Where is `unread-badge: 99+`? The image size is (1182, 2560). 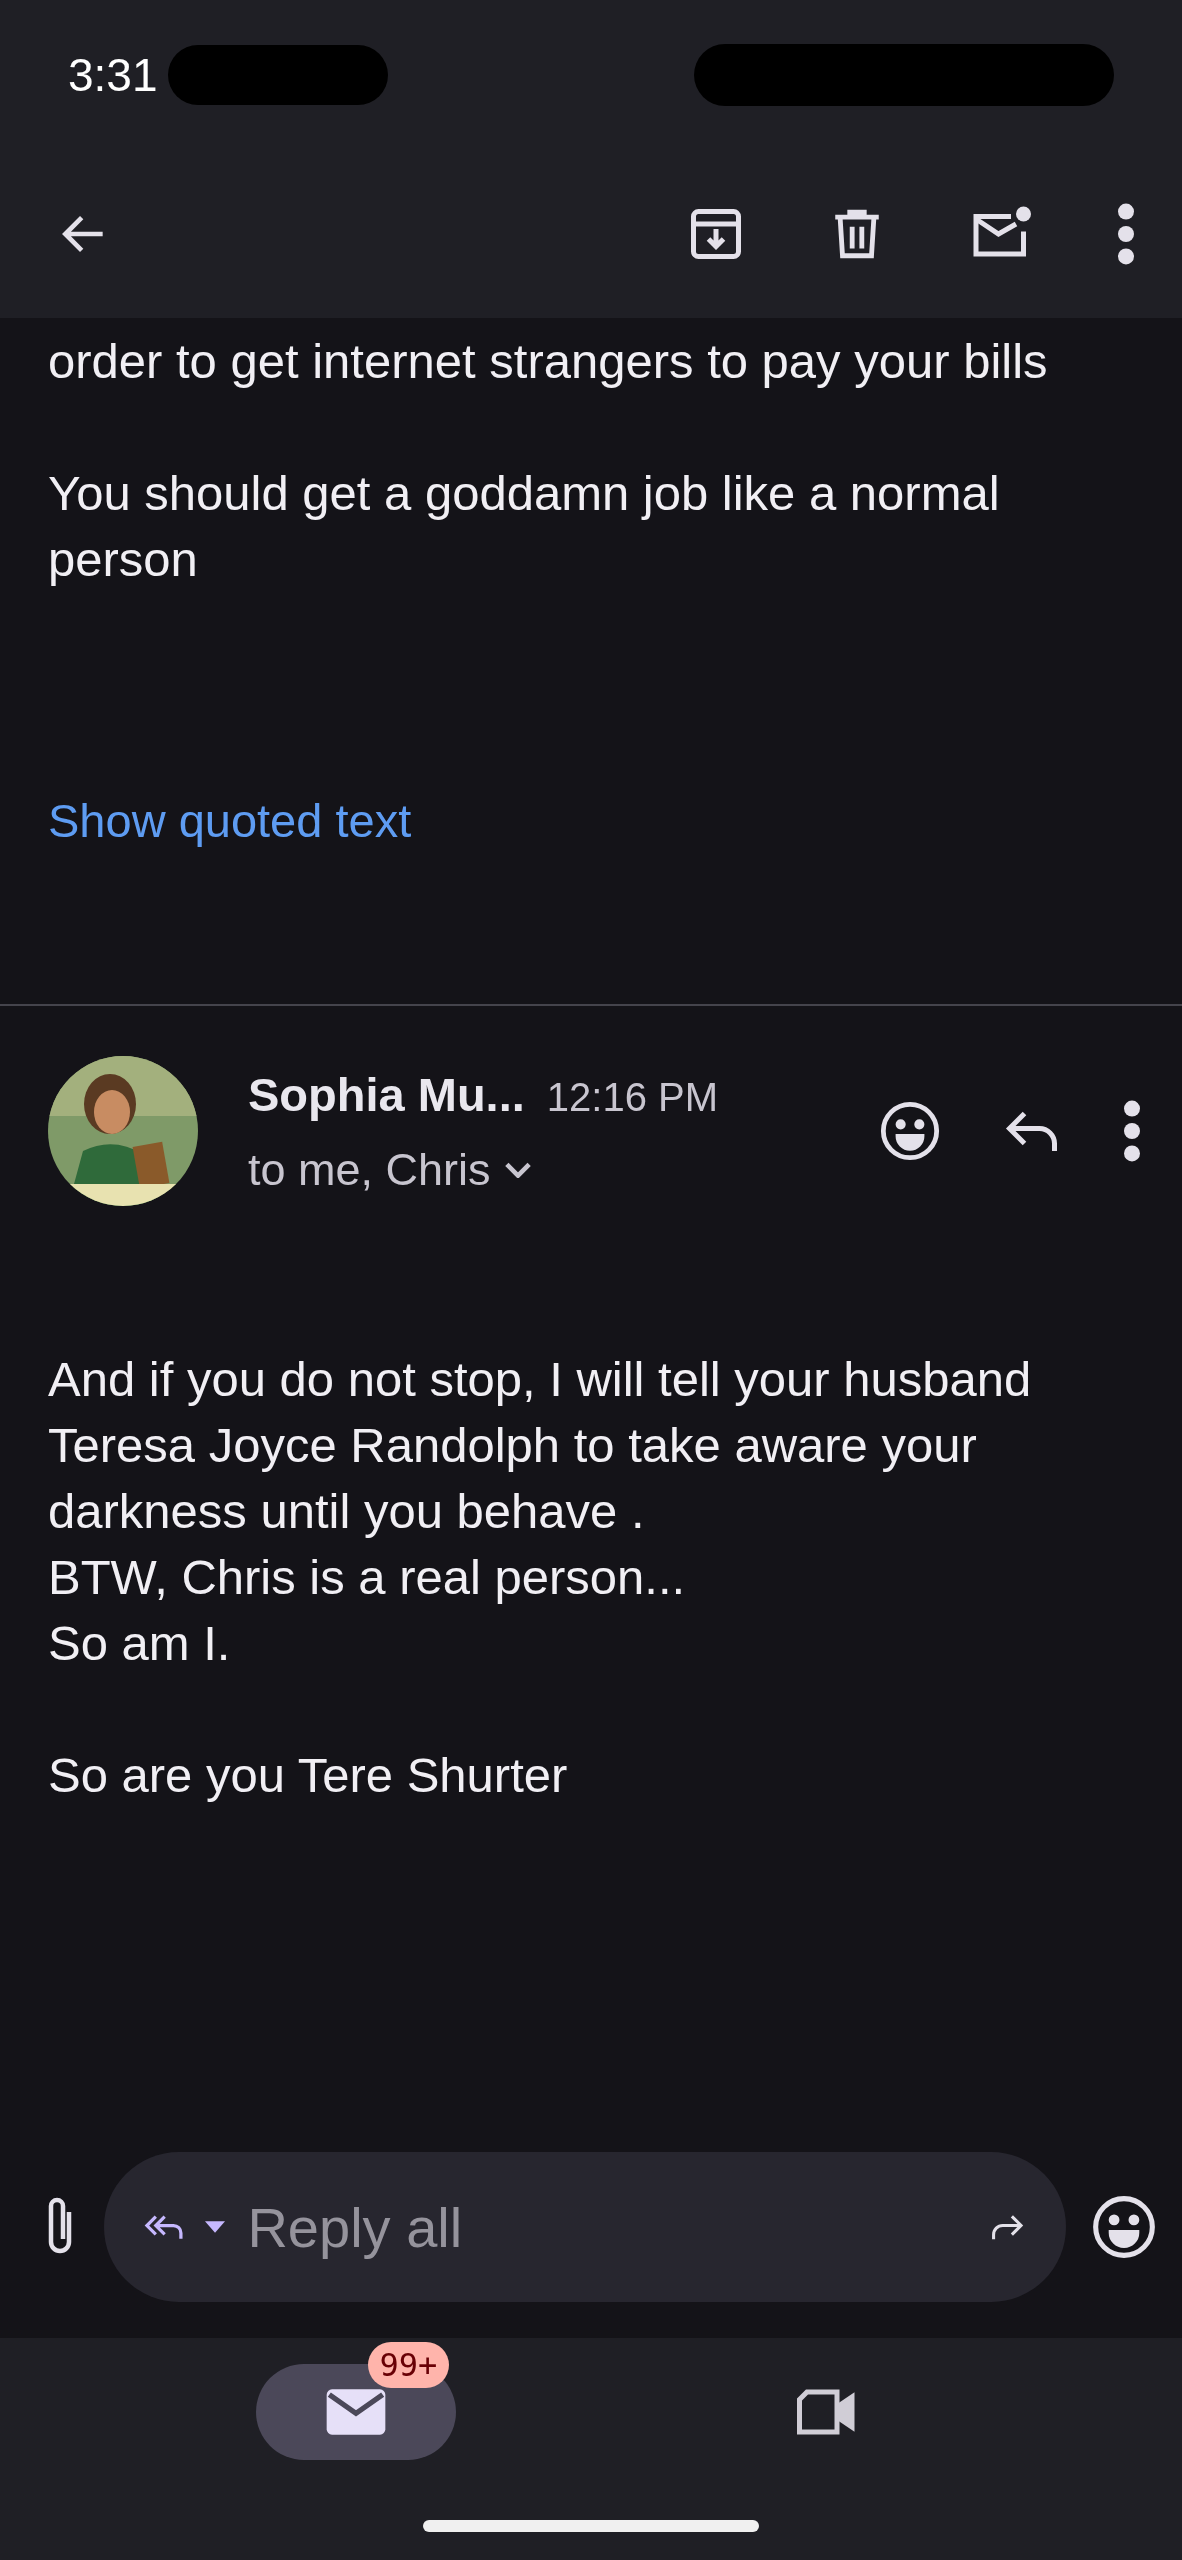 unread-badge: 99+ is located at coordinates (408, 2365).